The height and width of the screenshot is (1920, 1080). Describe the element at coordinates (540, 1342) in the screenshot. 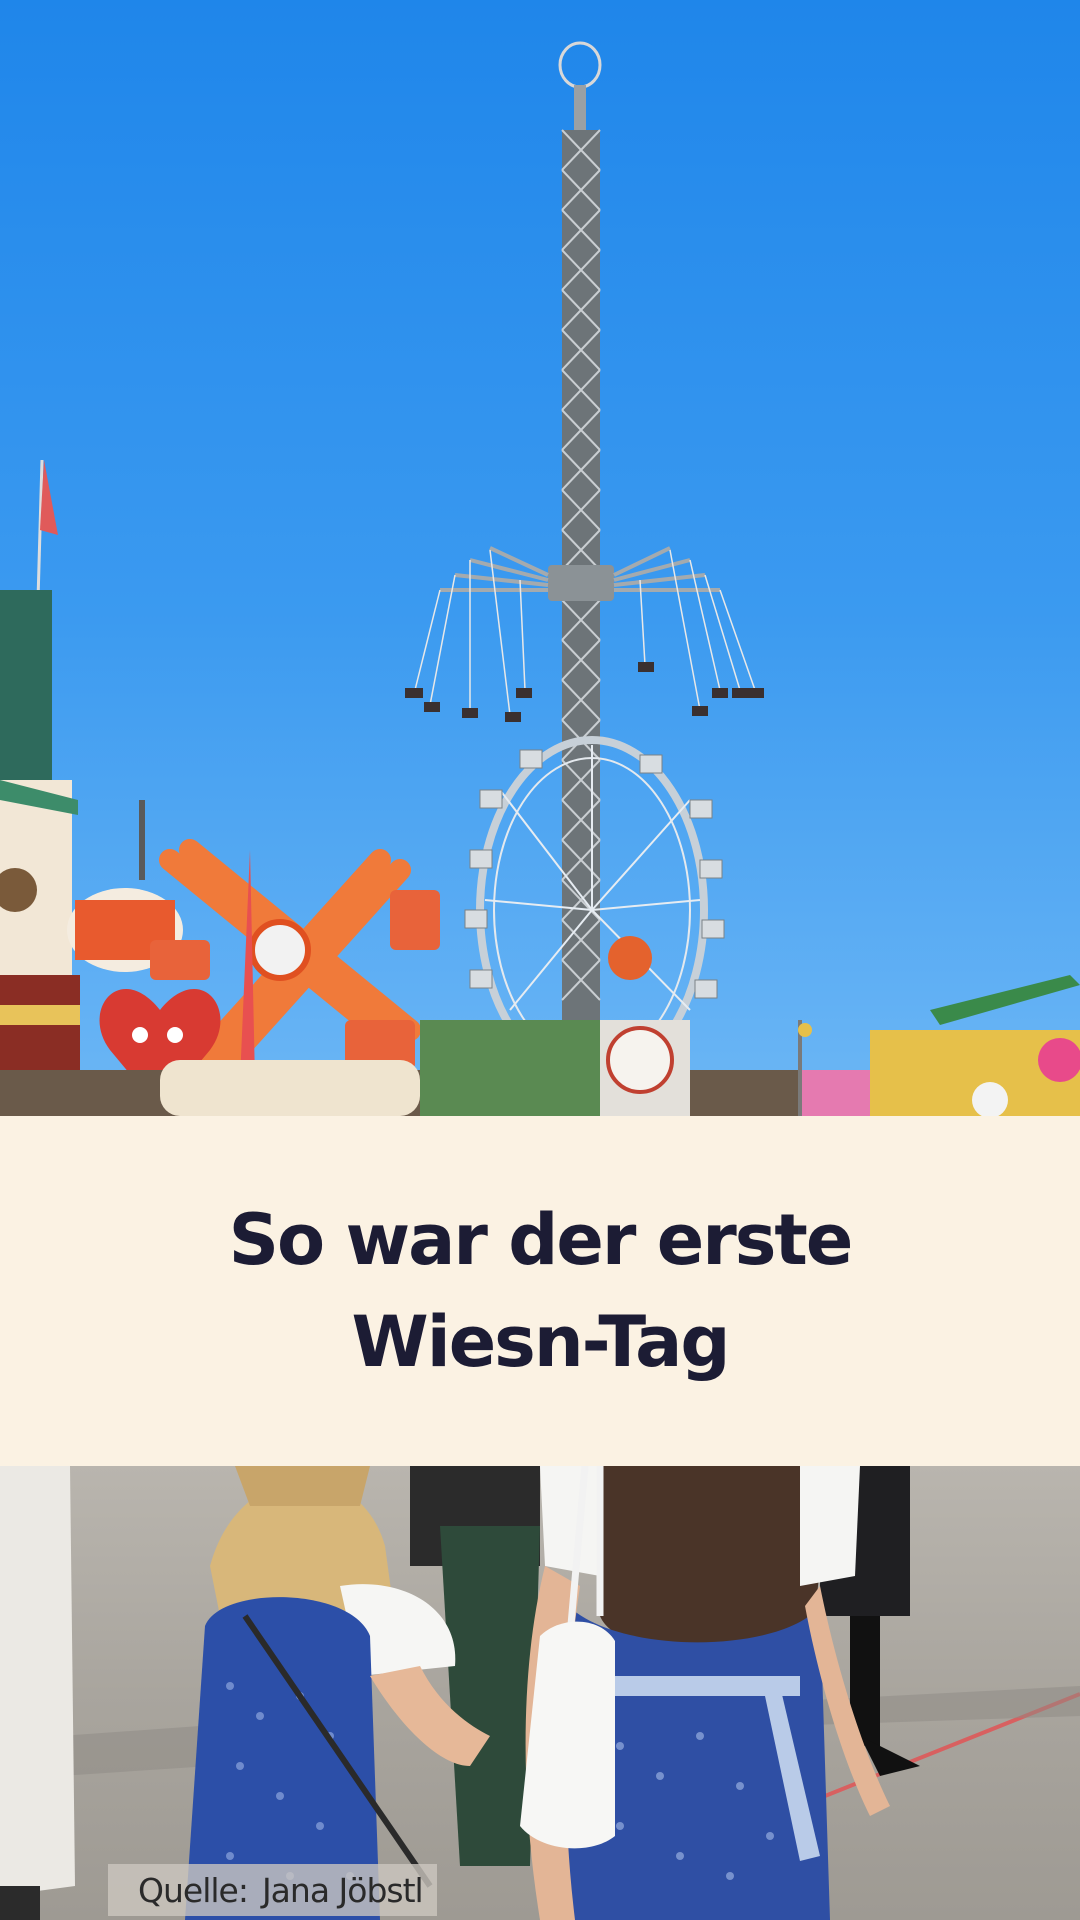

I see `headline-line-2: Wiesn-Tag` at that location.